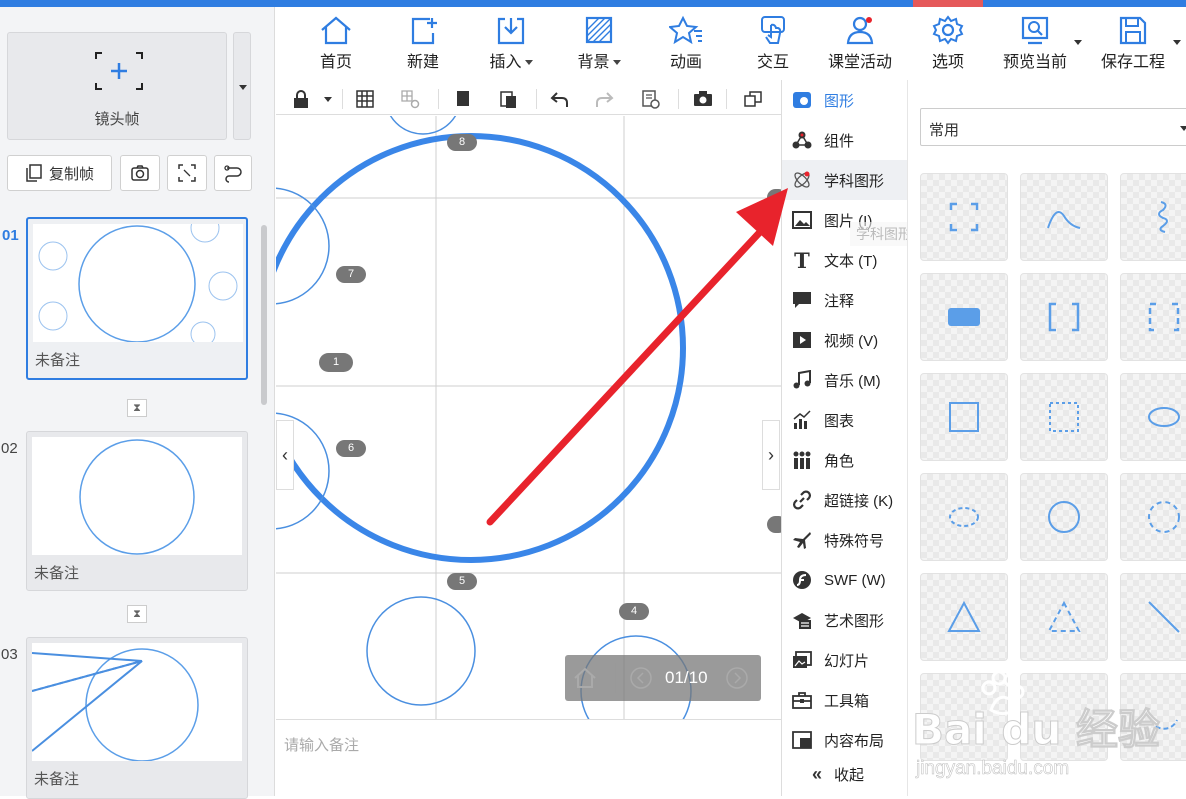  I want to click on toolbar-interaction-label: 交互, so click(772, 62).